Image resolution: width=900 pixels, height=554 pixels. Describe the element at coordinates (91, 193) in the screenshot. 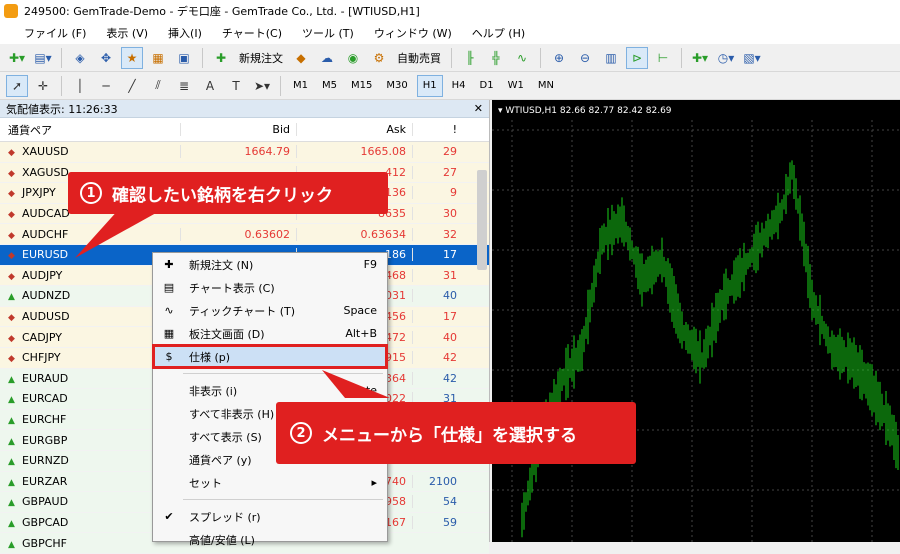

I see `step-1-number: 1` at that location.